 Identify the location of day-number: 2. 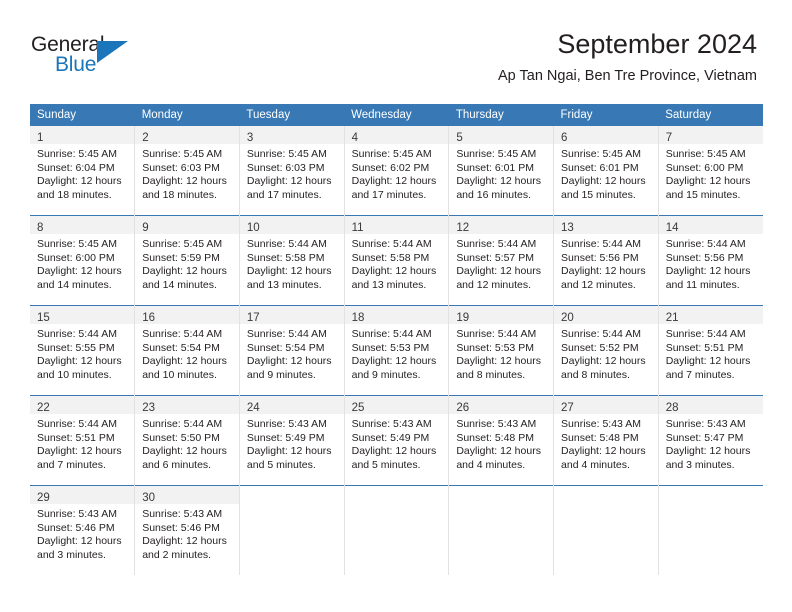
(145, 138).